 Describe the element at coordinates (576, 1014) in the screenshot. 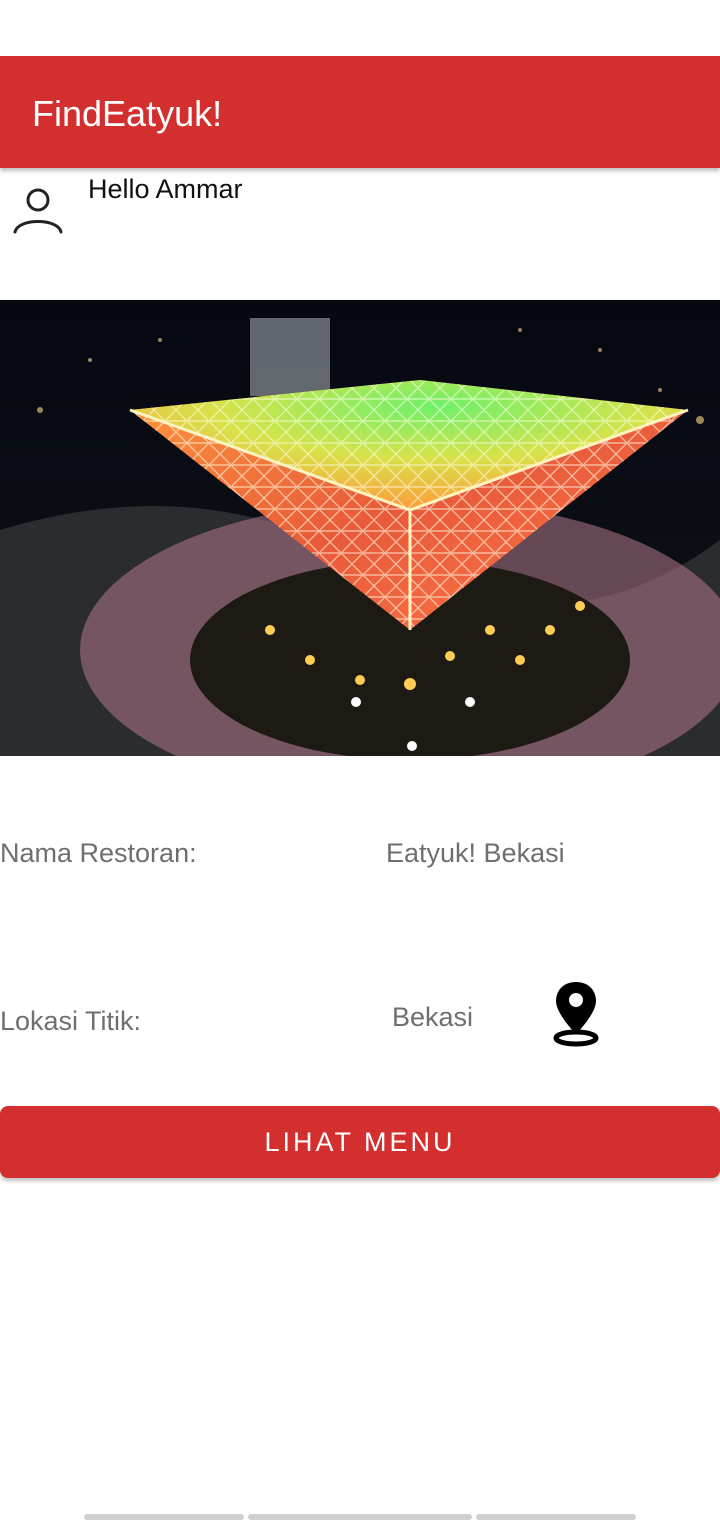

I see `map-pin-icon` at that location.